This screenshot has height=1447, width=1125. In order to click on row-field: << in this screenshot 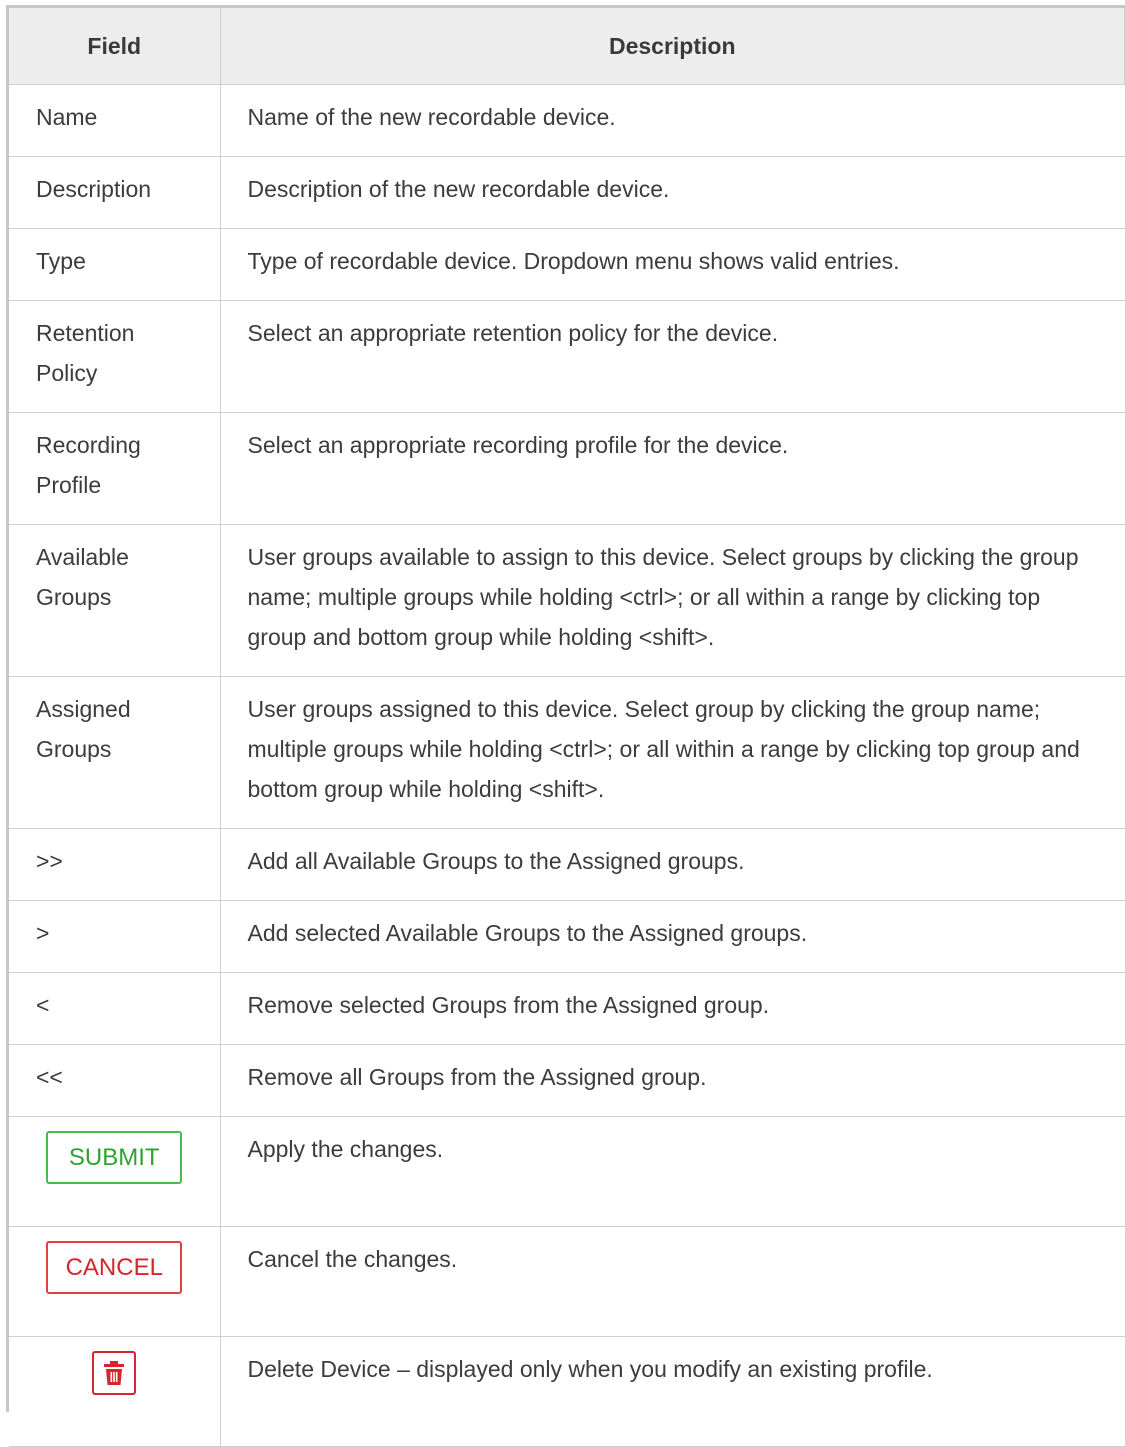, I will do `click(115, 1080)`.